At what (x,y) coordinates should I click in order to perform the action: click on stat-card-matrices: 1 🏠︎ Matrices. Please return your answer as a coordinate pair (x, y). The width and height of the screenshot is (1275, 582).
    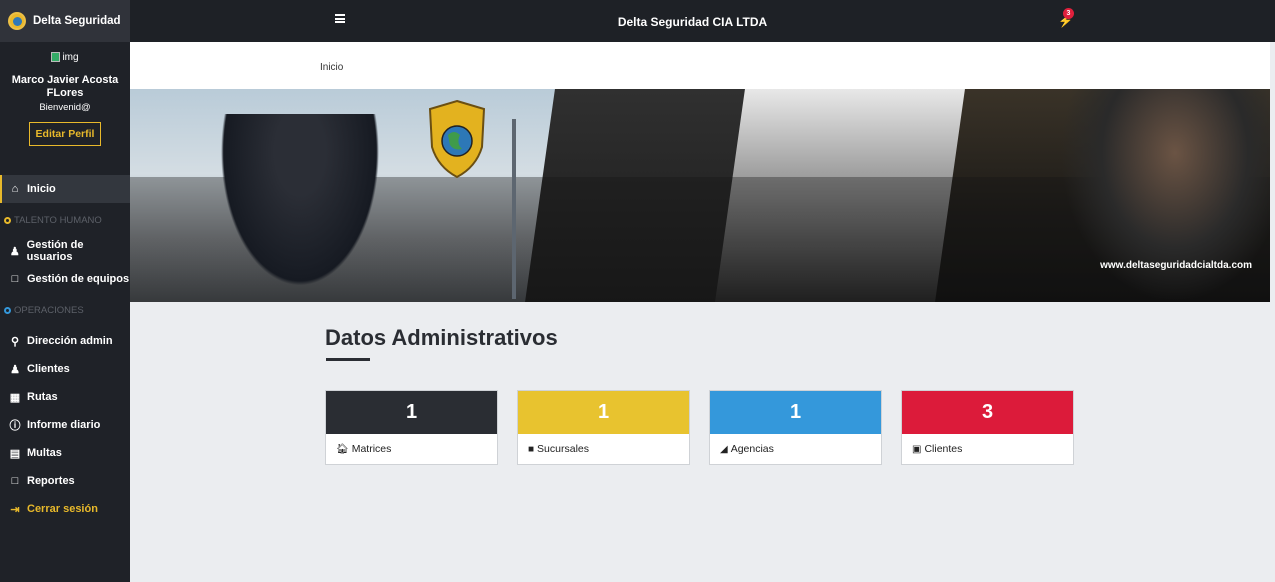
    Looking at the image, I should click on (411, 427).